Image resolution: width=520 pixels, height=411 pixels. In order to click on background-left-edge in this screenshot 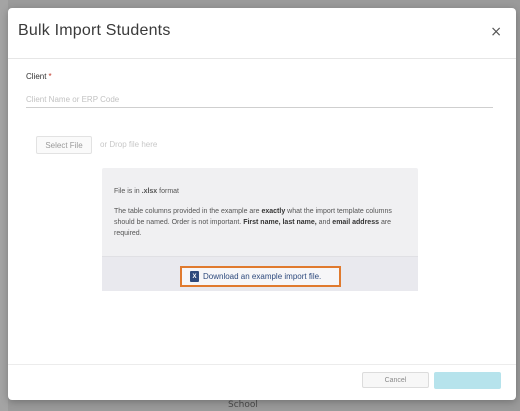, I will do `click(4, 205)`.